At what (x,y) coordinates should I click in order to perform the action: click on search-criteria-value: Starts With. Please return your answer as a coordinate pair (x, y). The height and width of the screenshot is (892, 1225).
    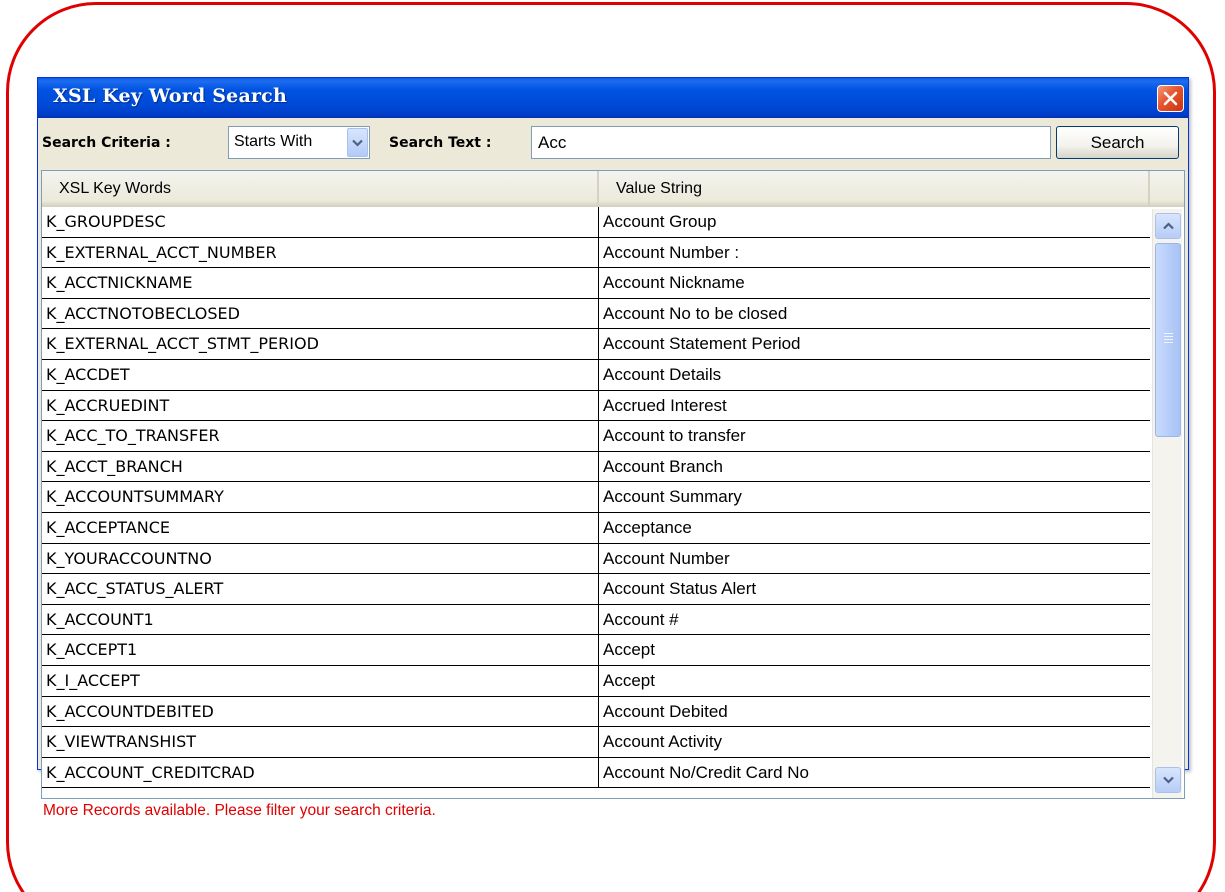
    Looking at the image, I should click on (273, 141).